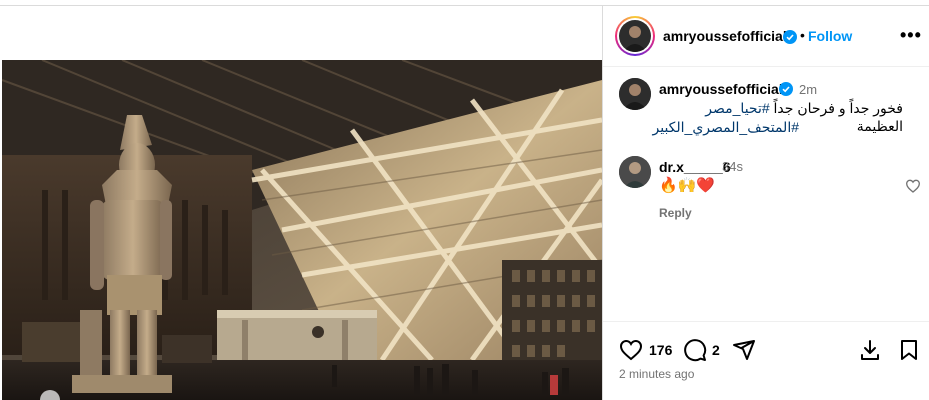  I want to click on caption-time: 2m, so click(808, 89).